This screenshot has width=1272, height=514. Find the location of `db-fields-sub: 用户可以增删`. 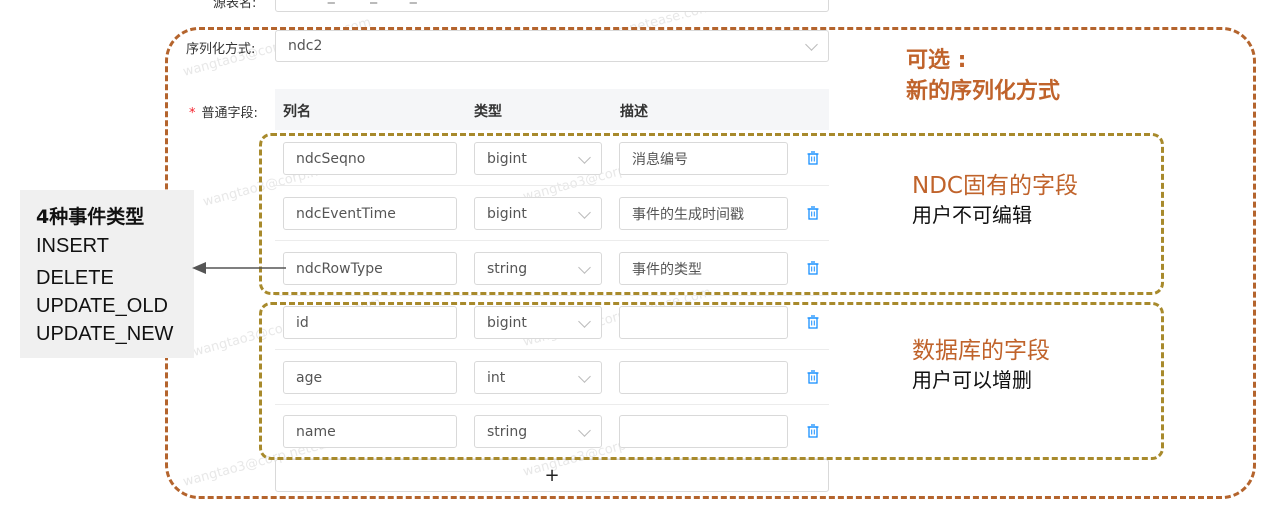

db-fields-sub: 用户可以增删 is located at coordinates (972, 380).